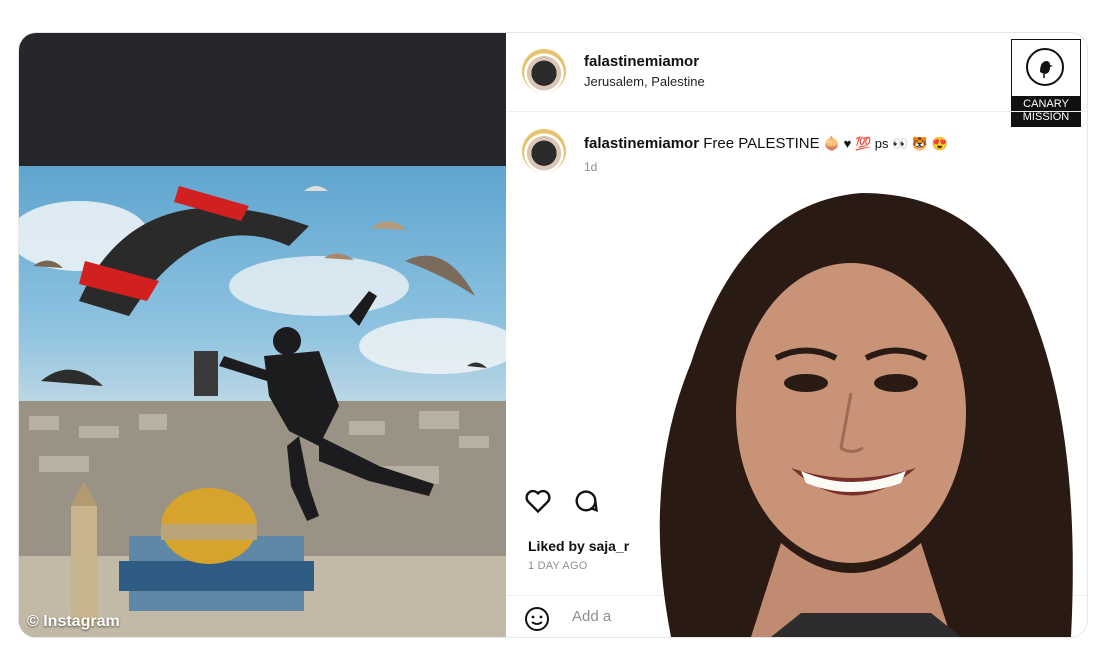 The width and height of the screenshot is (1100, 663). Describe the element at coordinates (562, 501) in the screenshot. I see `post-actions` at that location.